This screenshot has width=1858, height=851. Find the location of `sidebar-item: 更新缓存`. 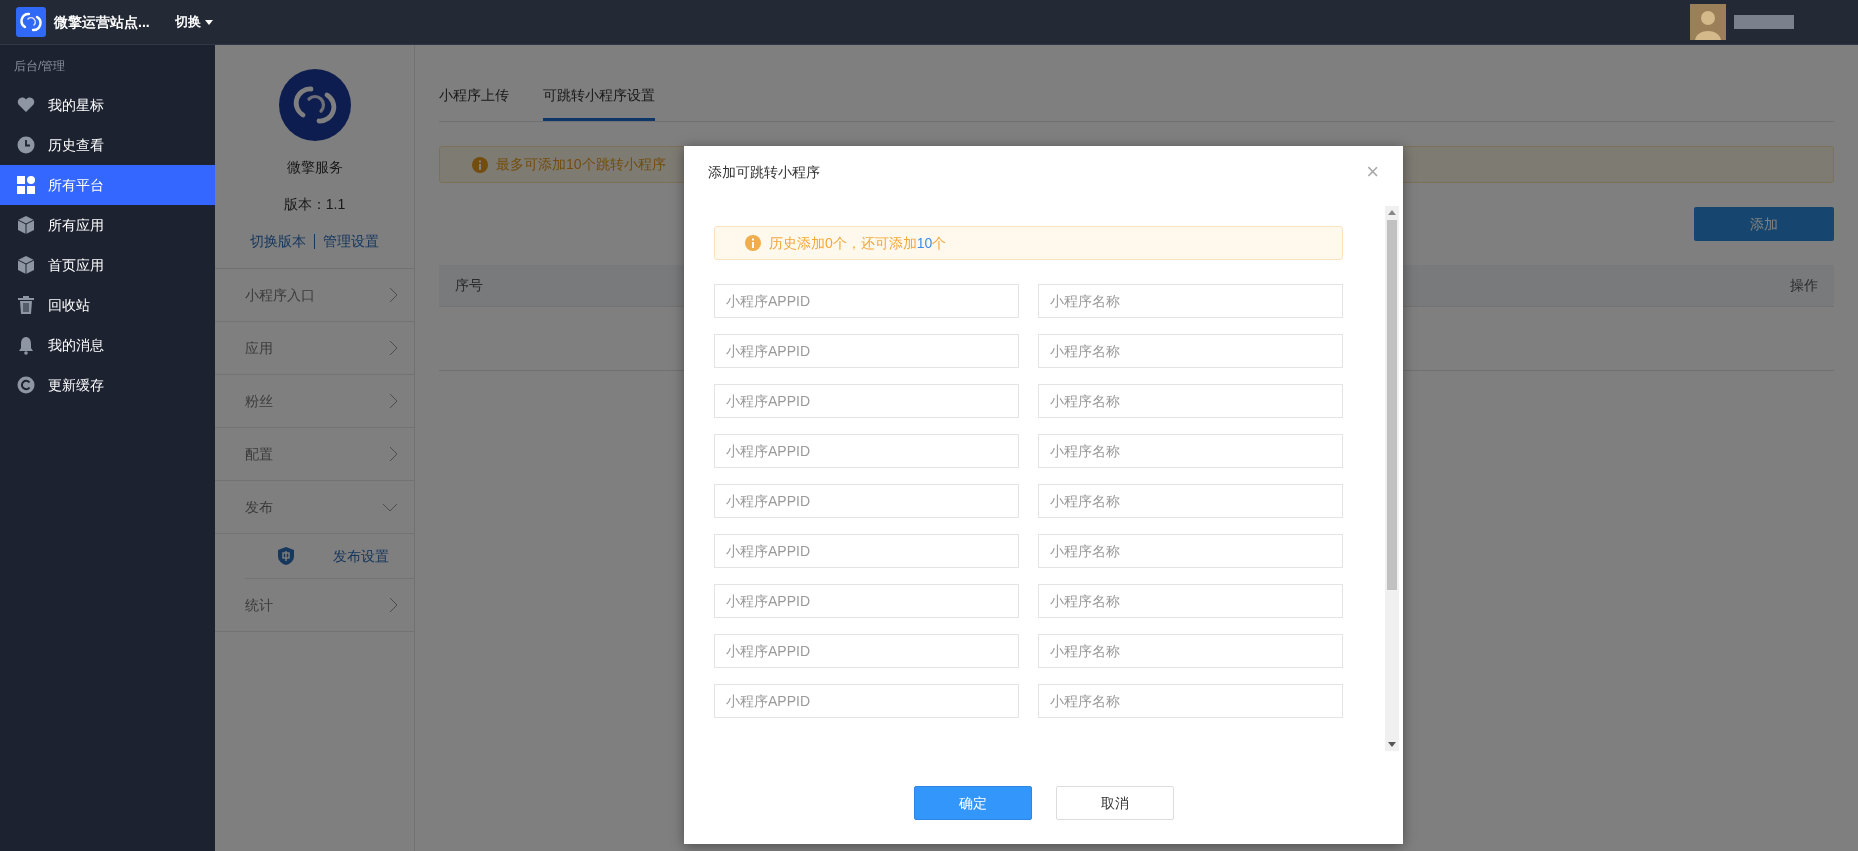

sidebar-item: 更新缓存 is located at coordinates (107, 385).